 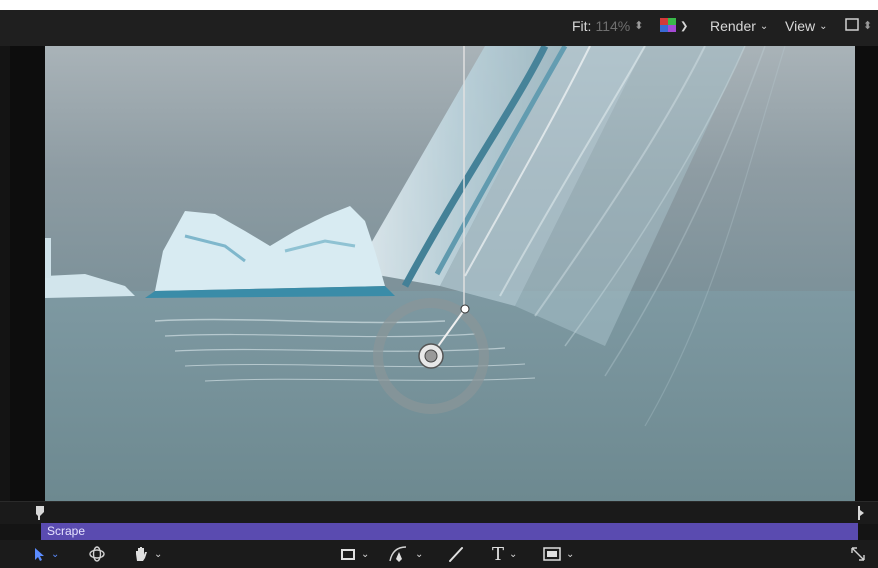 I want to click on view-label: View, so click(x=800, y=26).